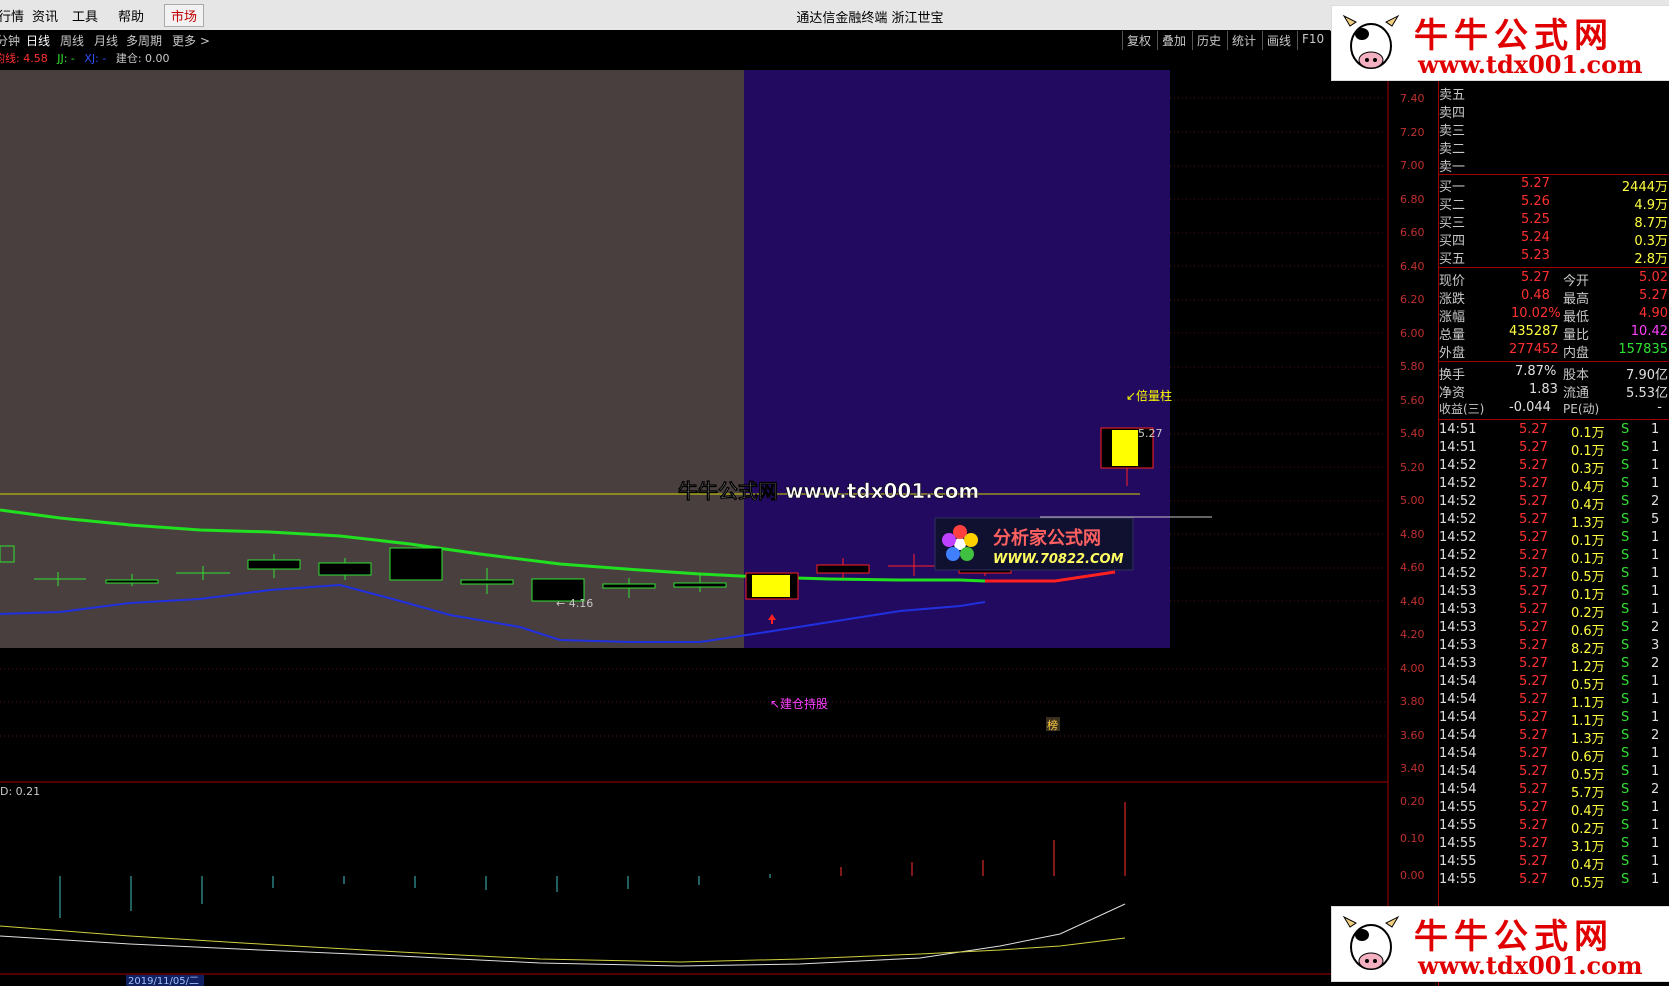 This screenshot has width=1669, height=986. What do you see at coordinates (85, 58) in the screenshot?
I see `indicator-legend: 均线: 4.58 JJ: - XJ: - 建仓: 0.00` at bounding box center [85, 58].